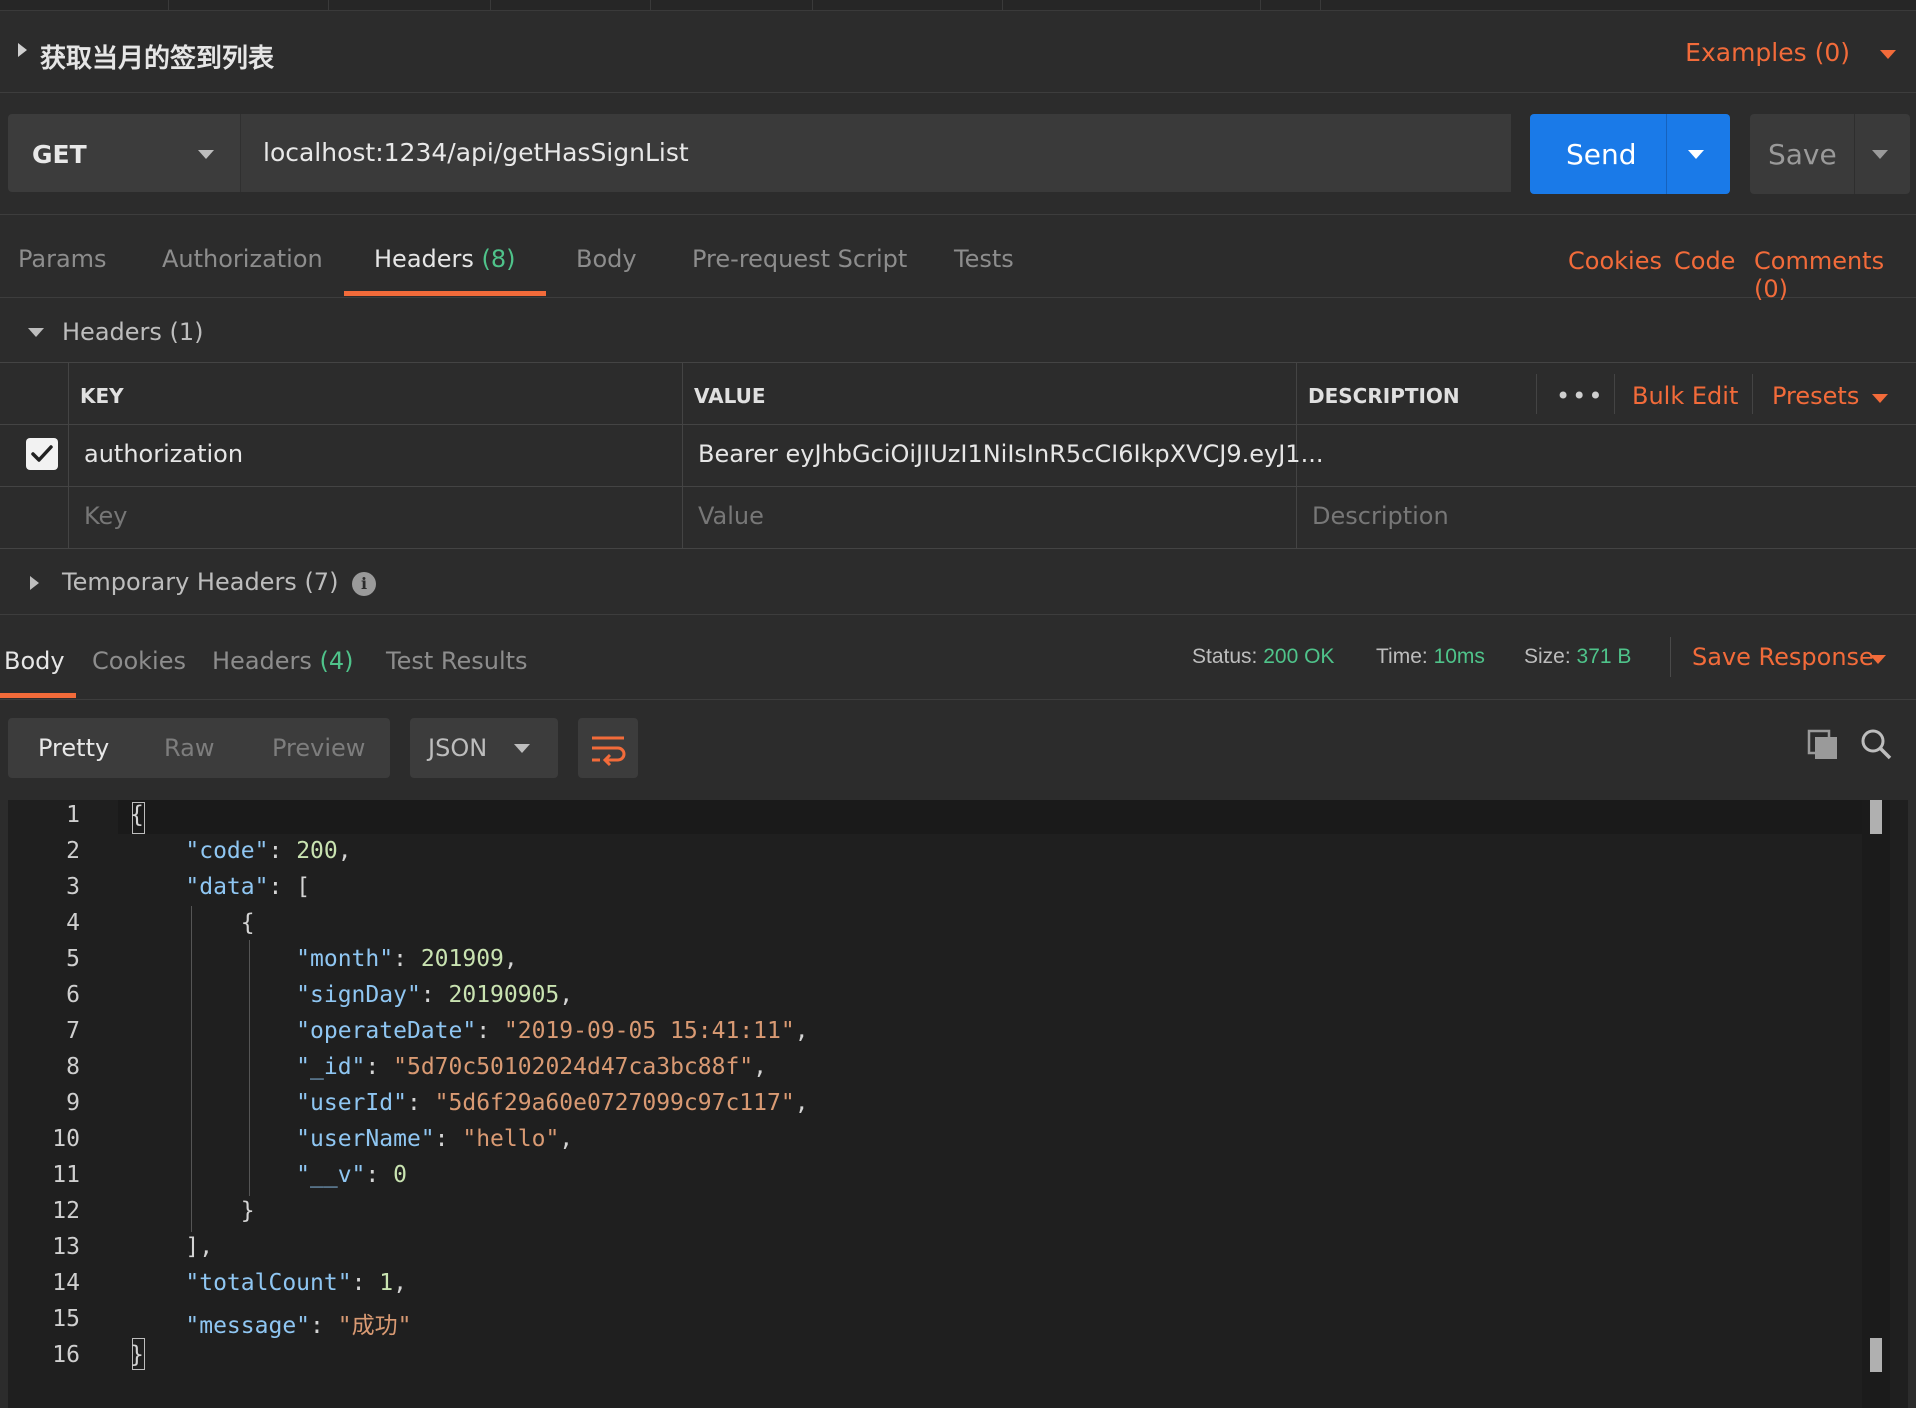 The image size is (1916, 1408). Describe the element at coordinates (189, 748) in the screenshot. I see `raw-button: Raw` at that location.